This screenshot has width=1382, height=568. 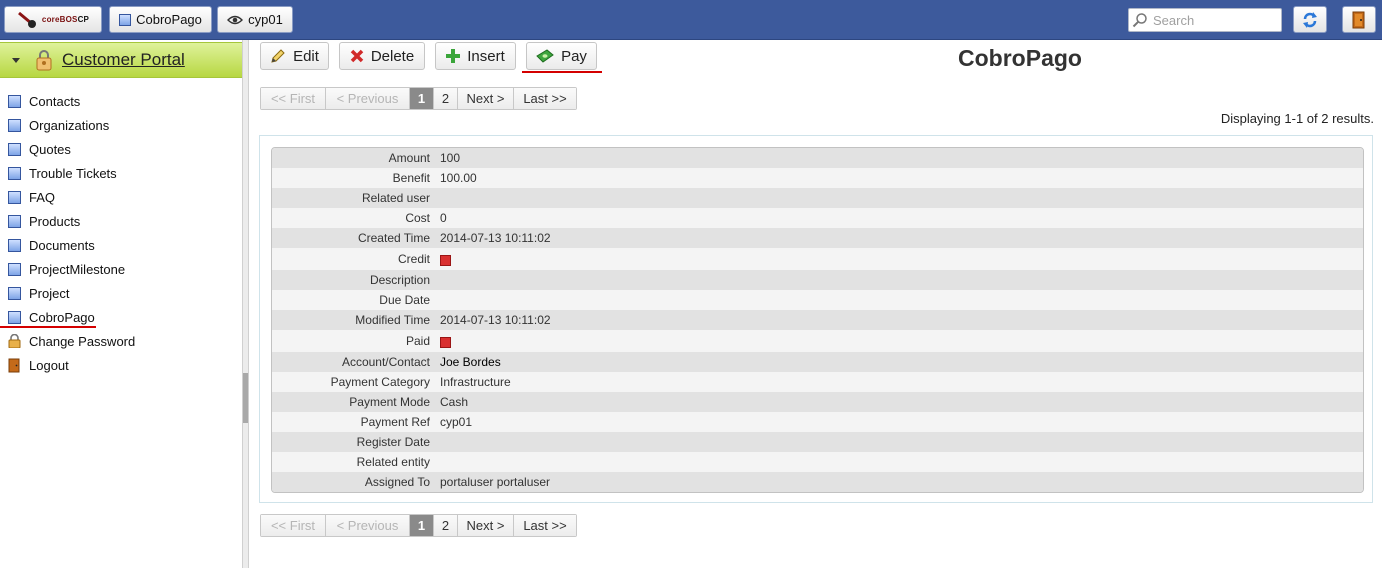 I want to click on field-label: Created Time, so click(x=393, y=238).